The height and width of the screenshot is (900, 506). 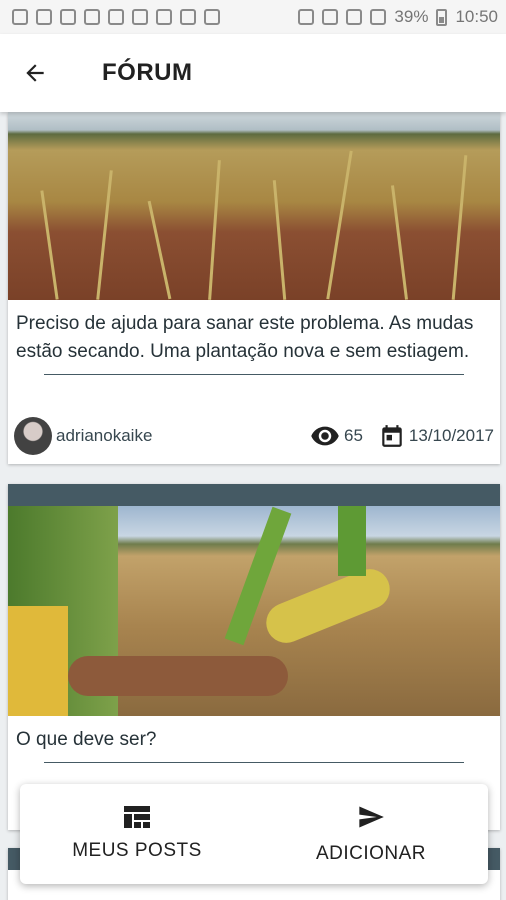 I want to click on system-icons: 39% 10:50, so click(x=398, y=17).